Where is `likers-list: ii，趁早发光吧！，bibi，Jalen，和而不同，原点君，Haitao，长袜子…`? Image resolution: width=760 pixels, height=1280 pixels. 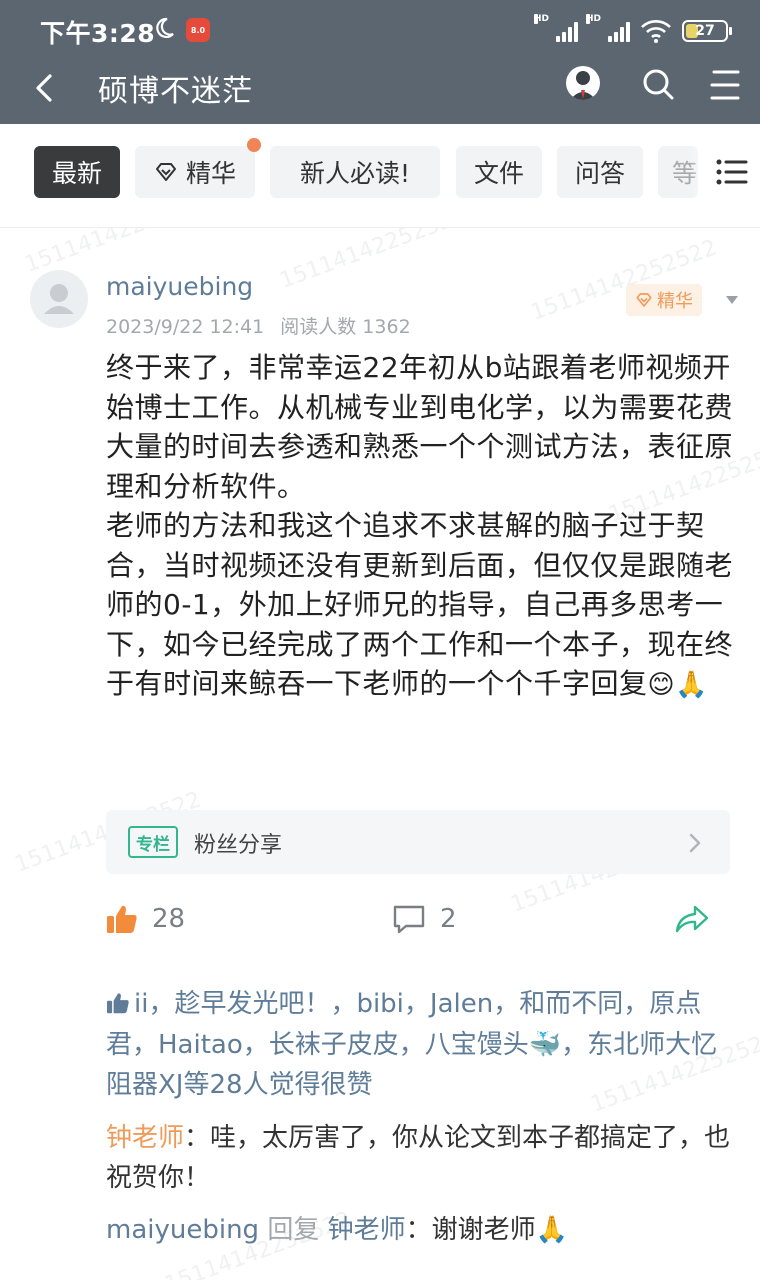 likers-list: ii，趁早发光吧！，bibi，Jalen，和而不同，原点君，Haitao，长袜子… is located at coordinates (421, 1045).